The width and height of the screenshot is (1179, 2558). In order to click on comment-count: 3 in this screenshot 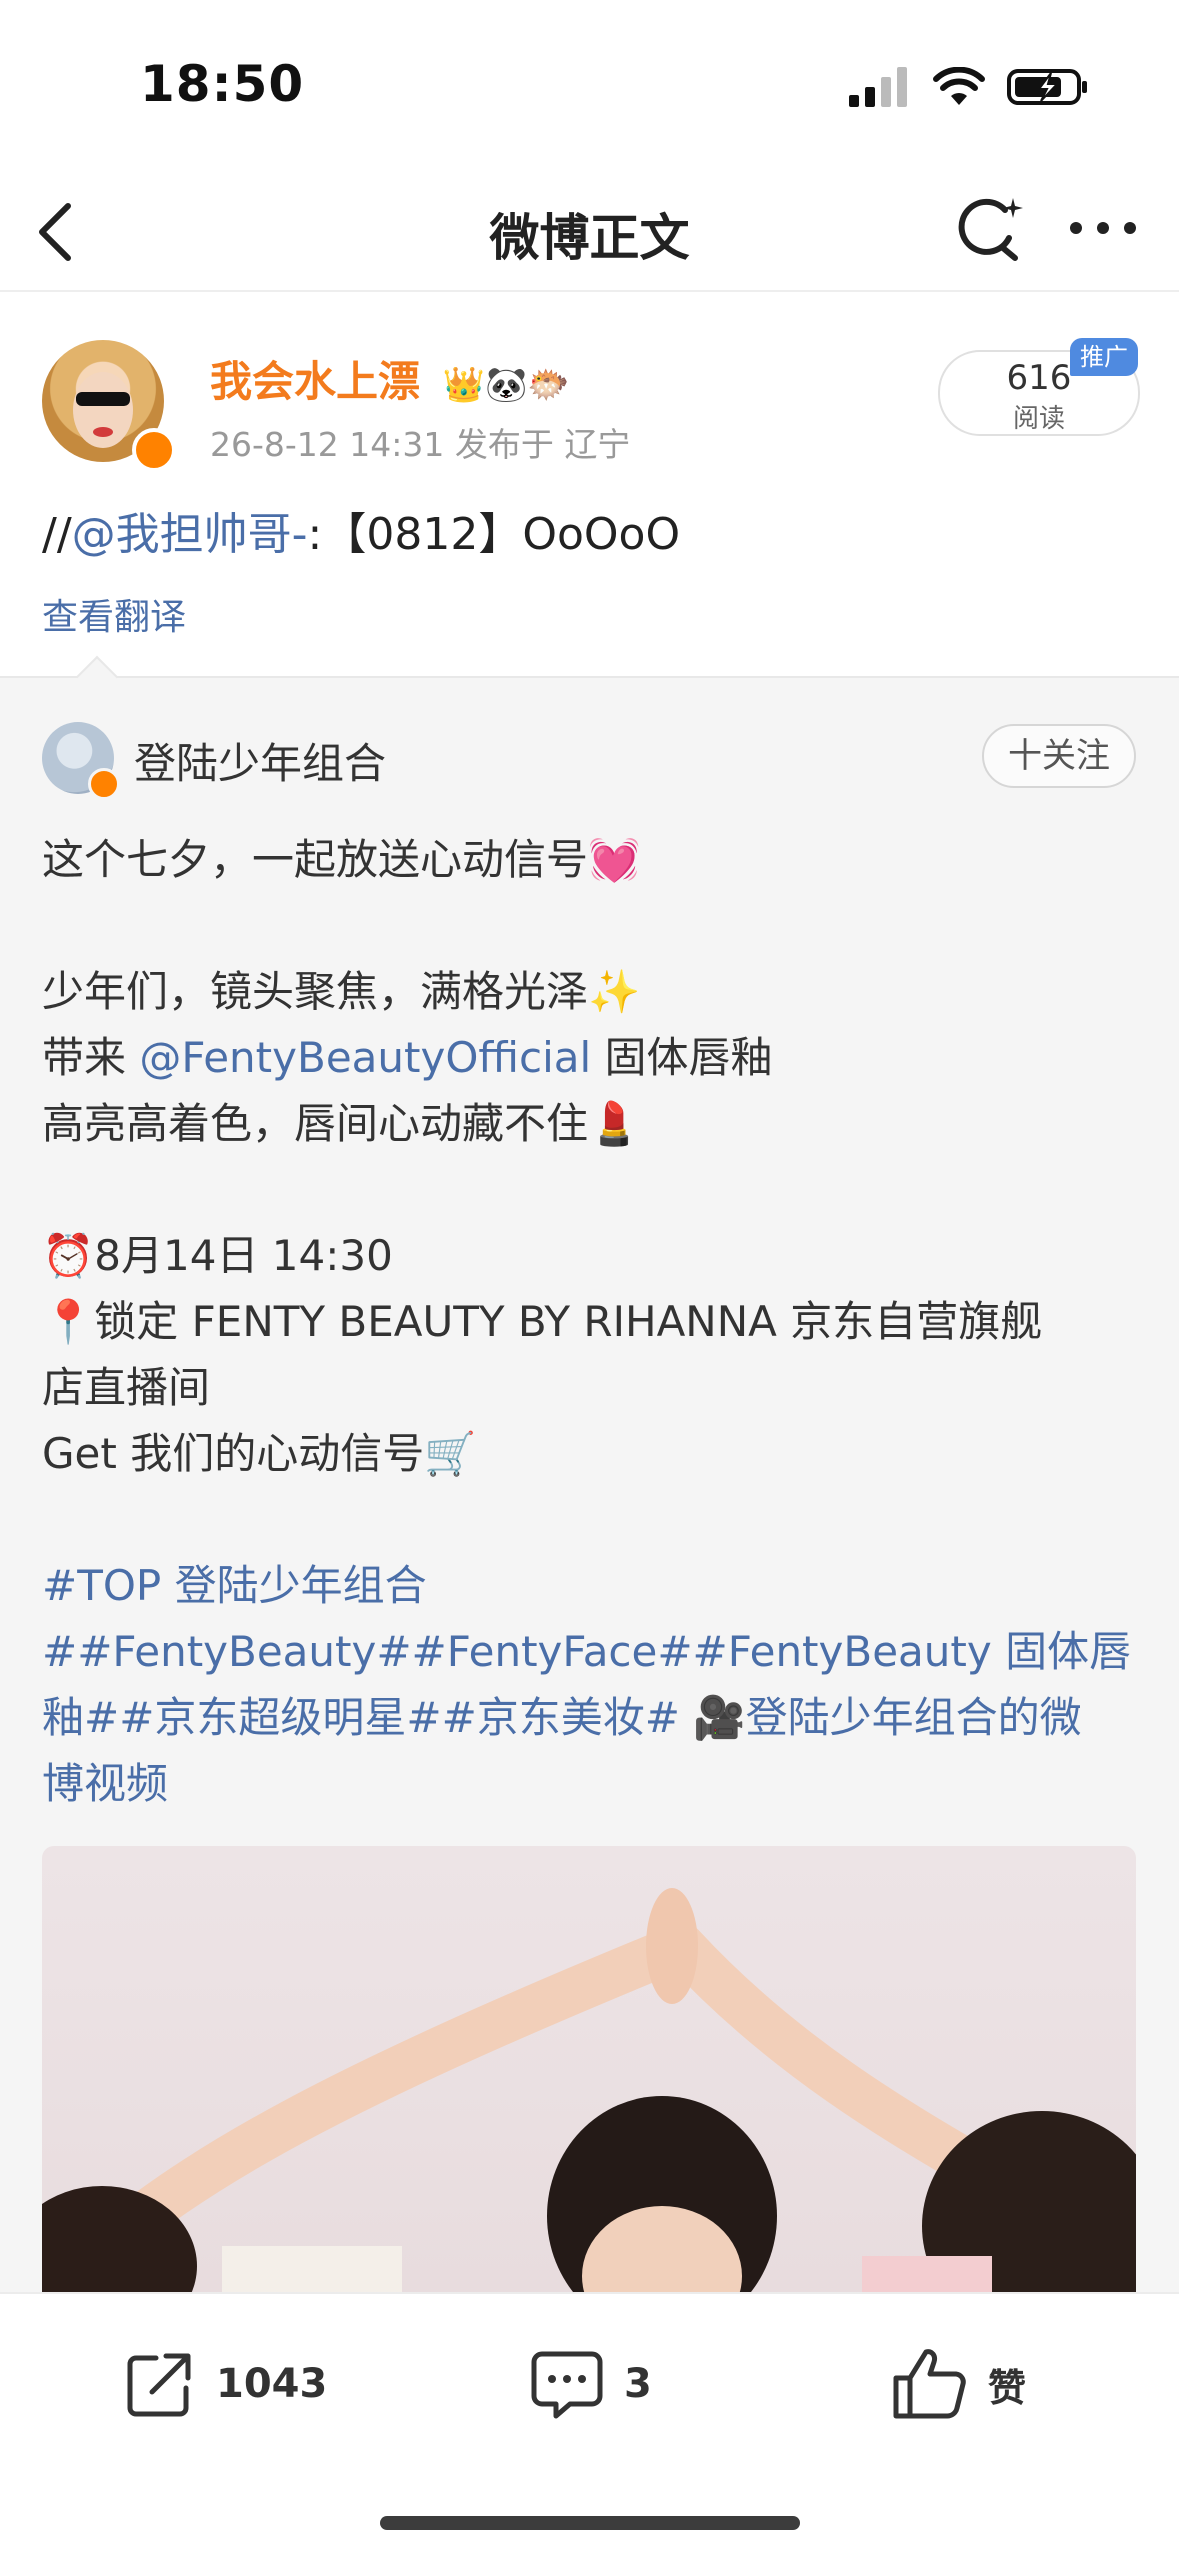, I will do `click(638, 2384)`.